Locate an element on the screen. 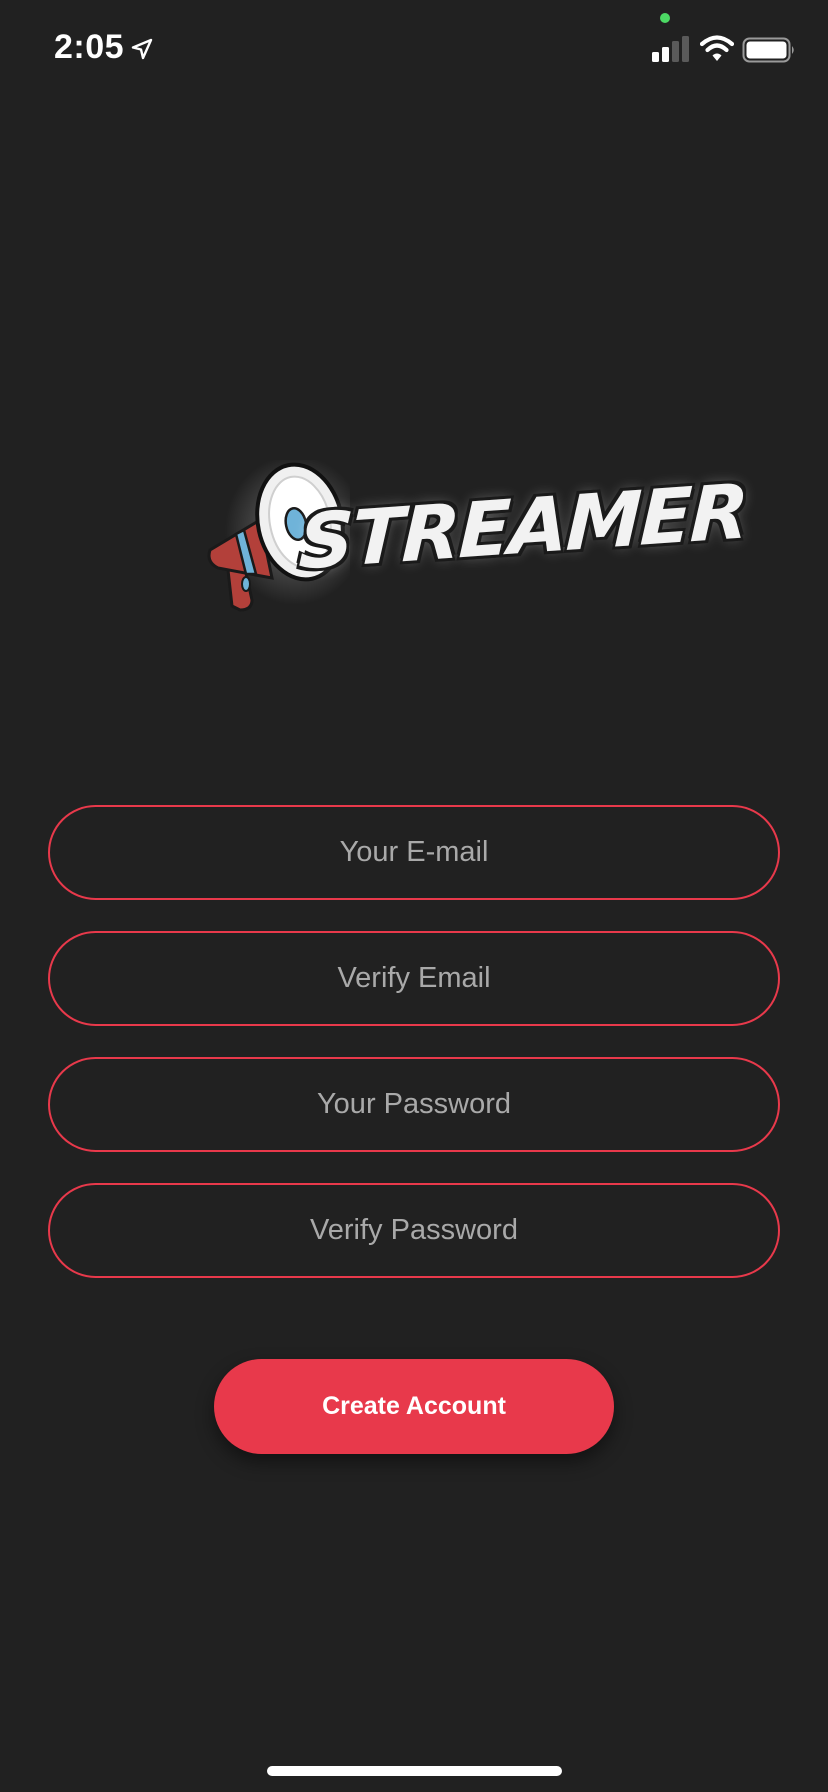 This screenshot has width=828, height=1792. app-logo: STREAMER is located at coordinates (474, 545).